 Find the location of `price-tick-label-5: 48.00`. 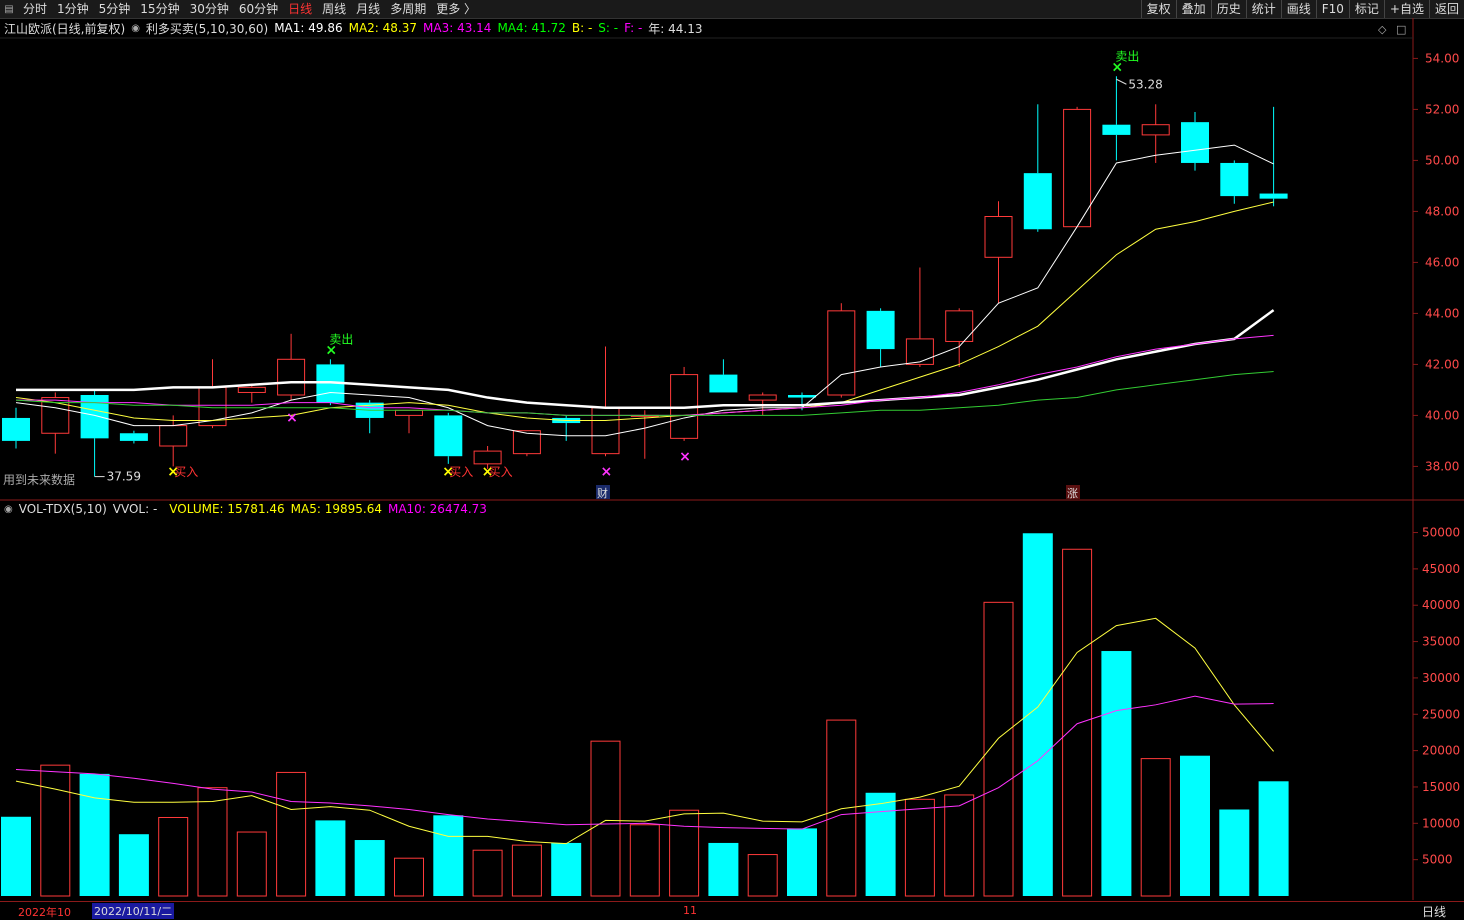

price-tick-label-5: 48.00 is located at coordinates (1442, 211).